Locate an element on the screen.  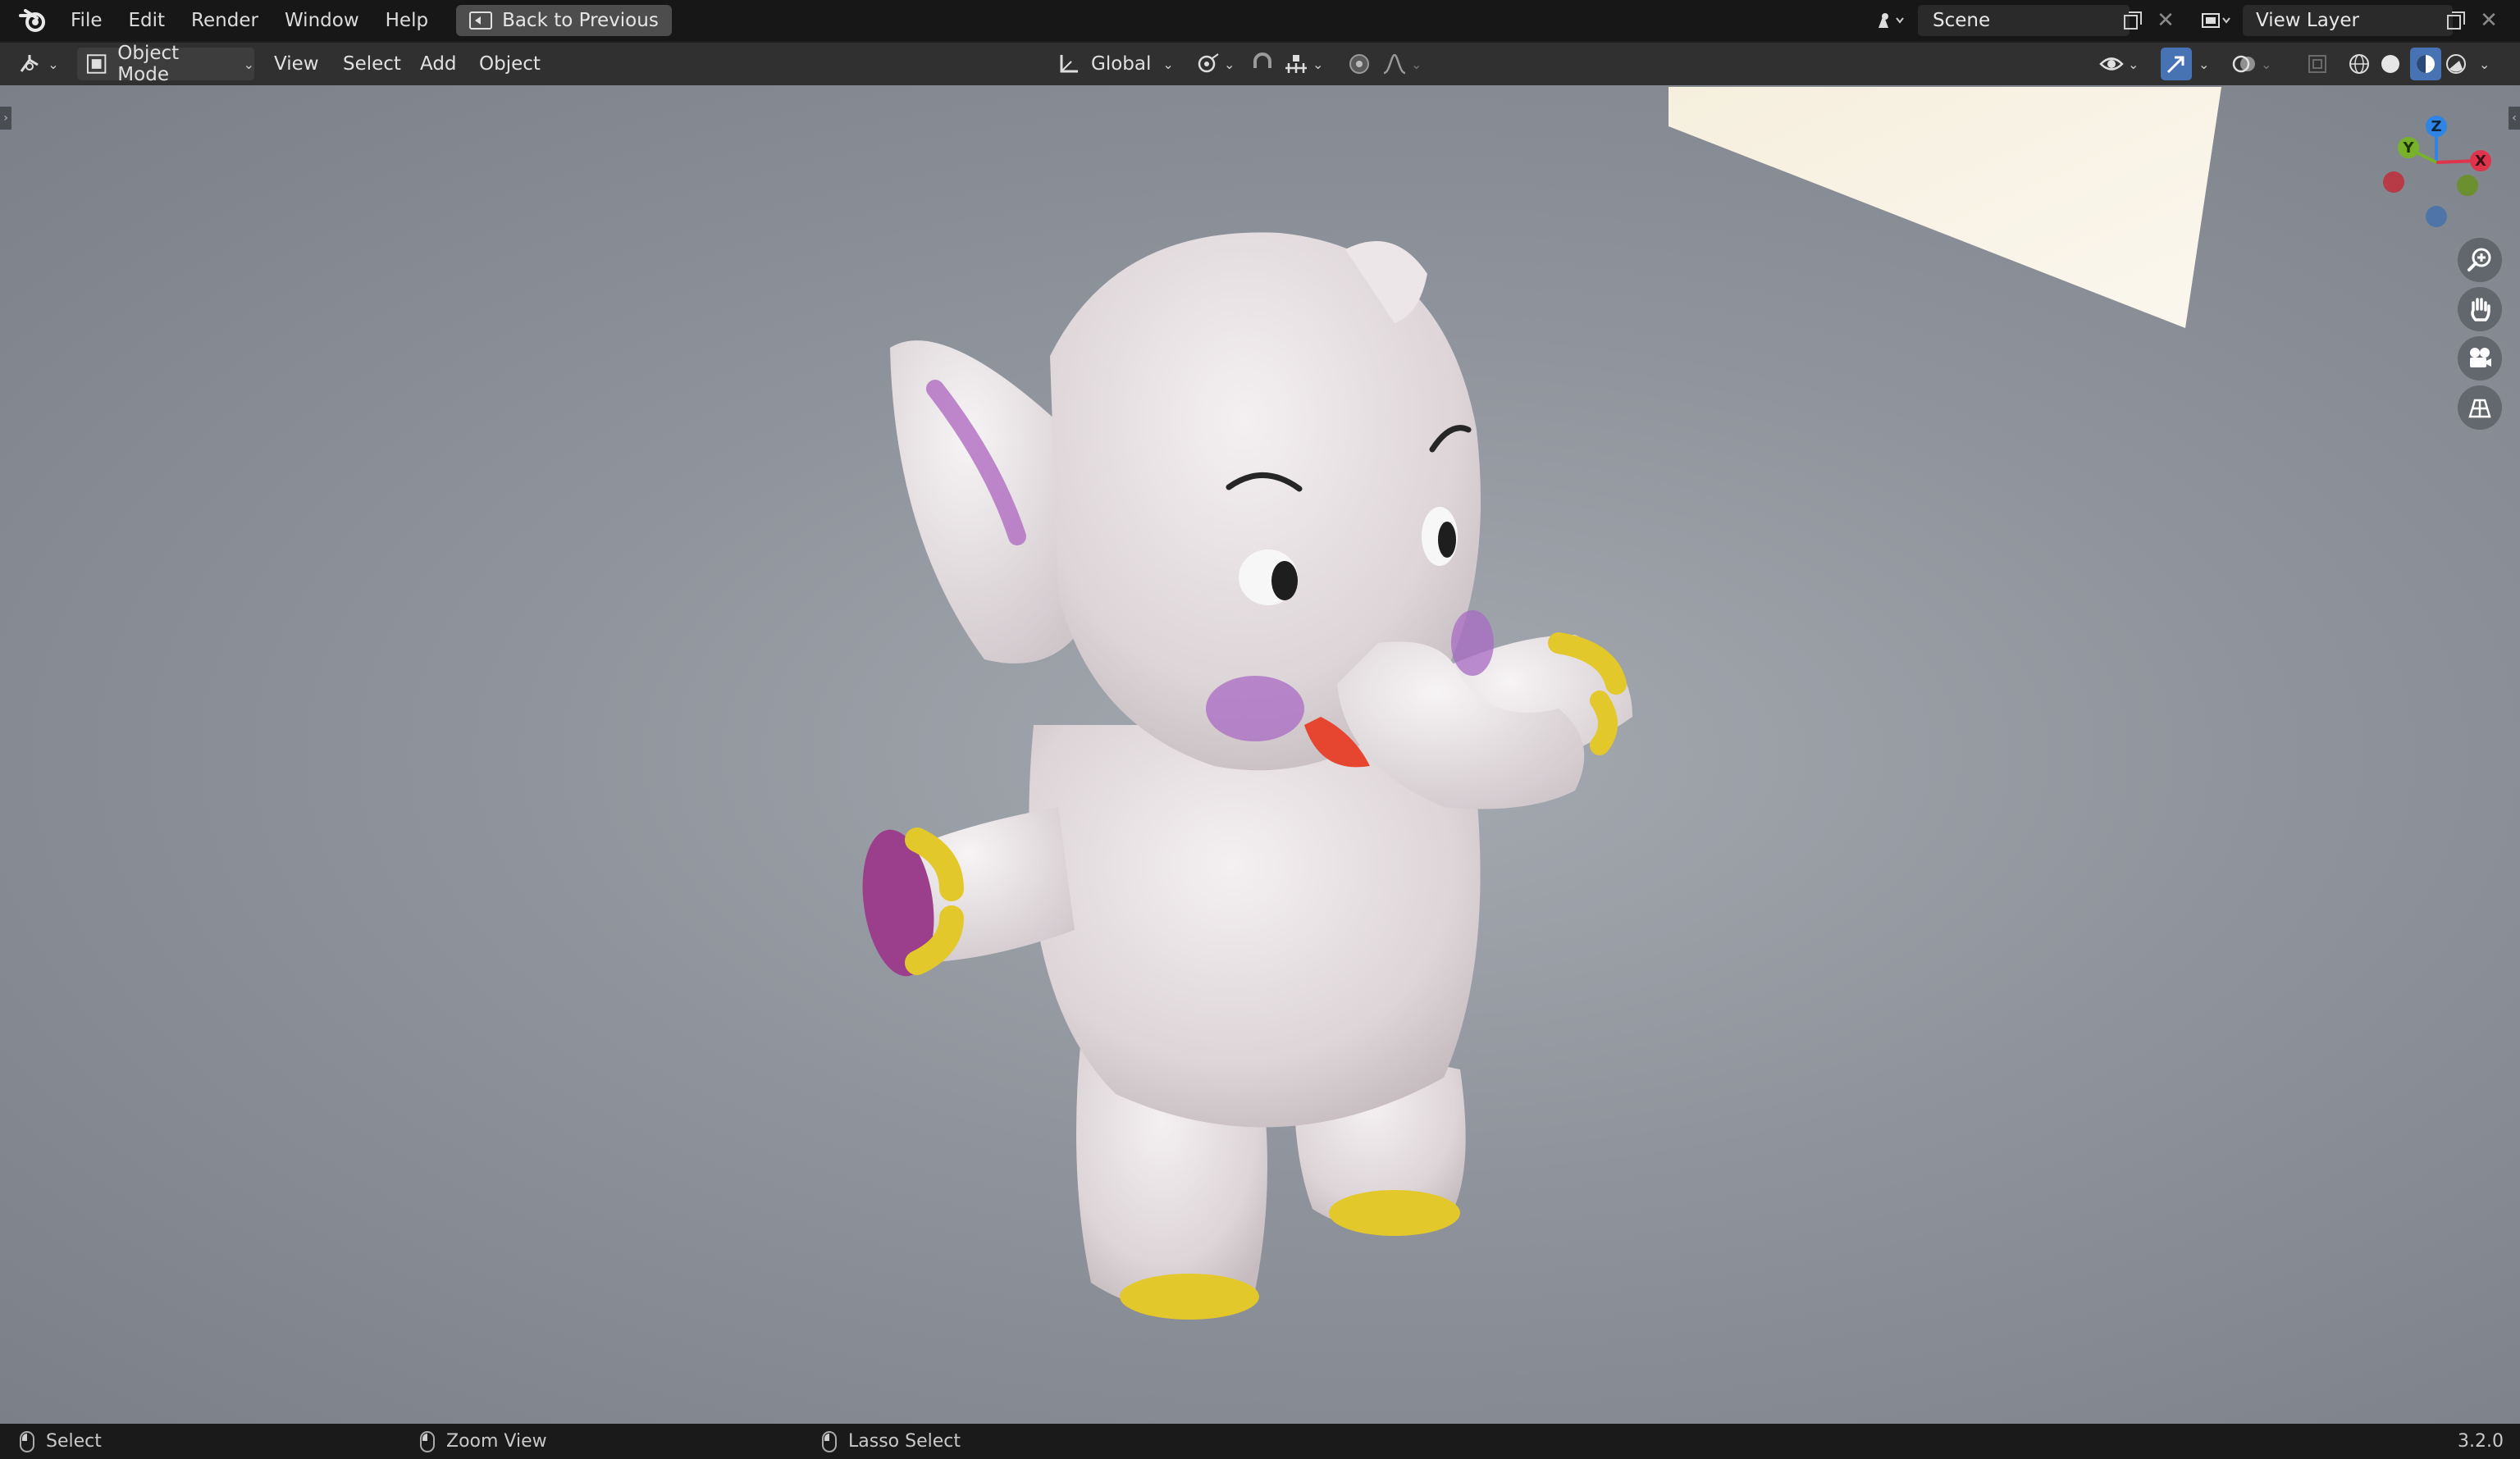
gizmo-arrow-icon is located at coordinates (2175, 65).